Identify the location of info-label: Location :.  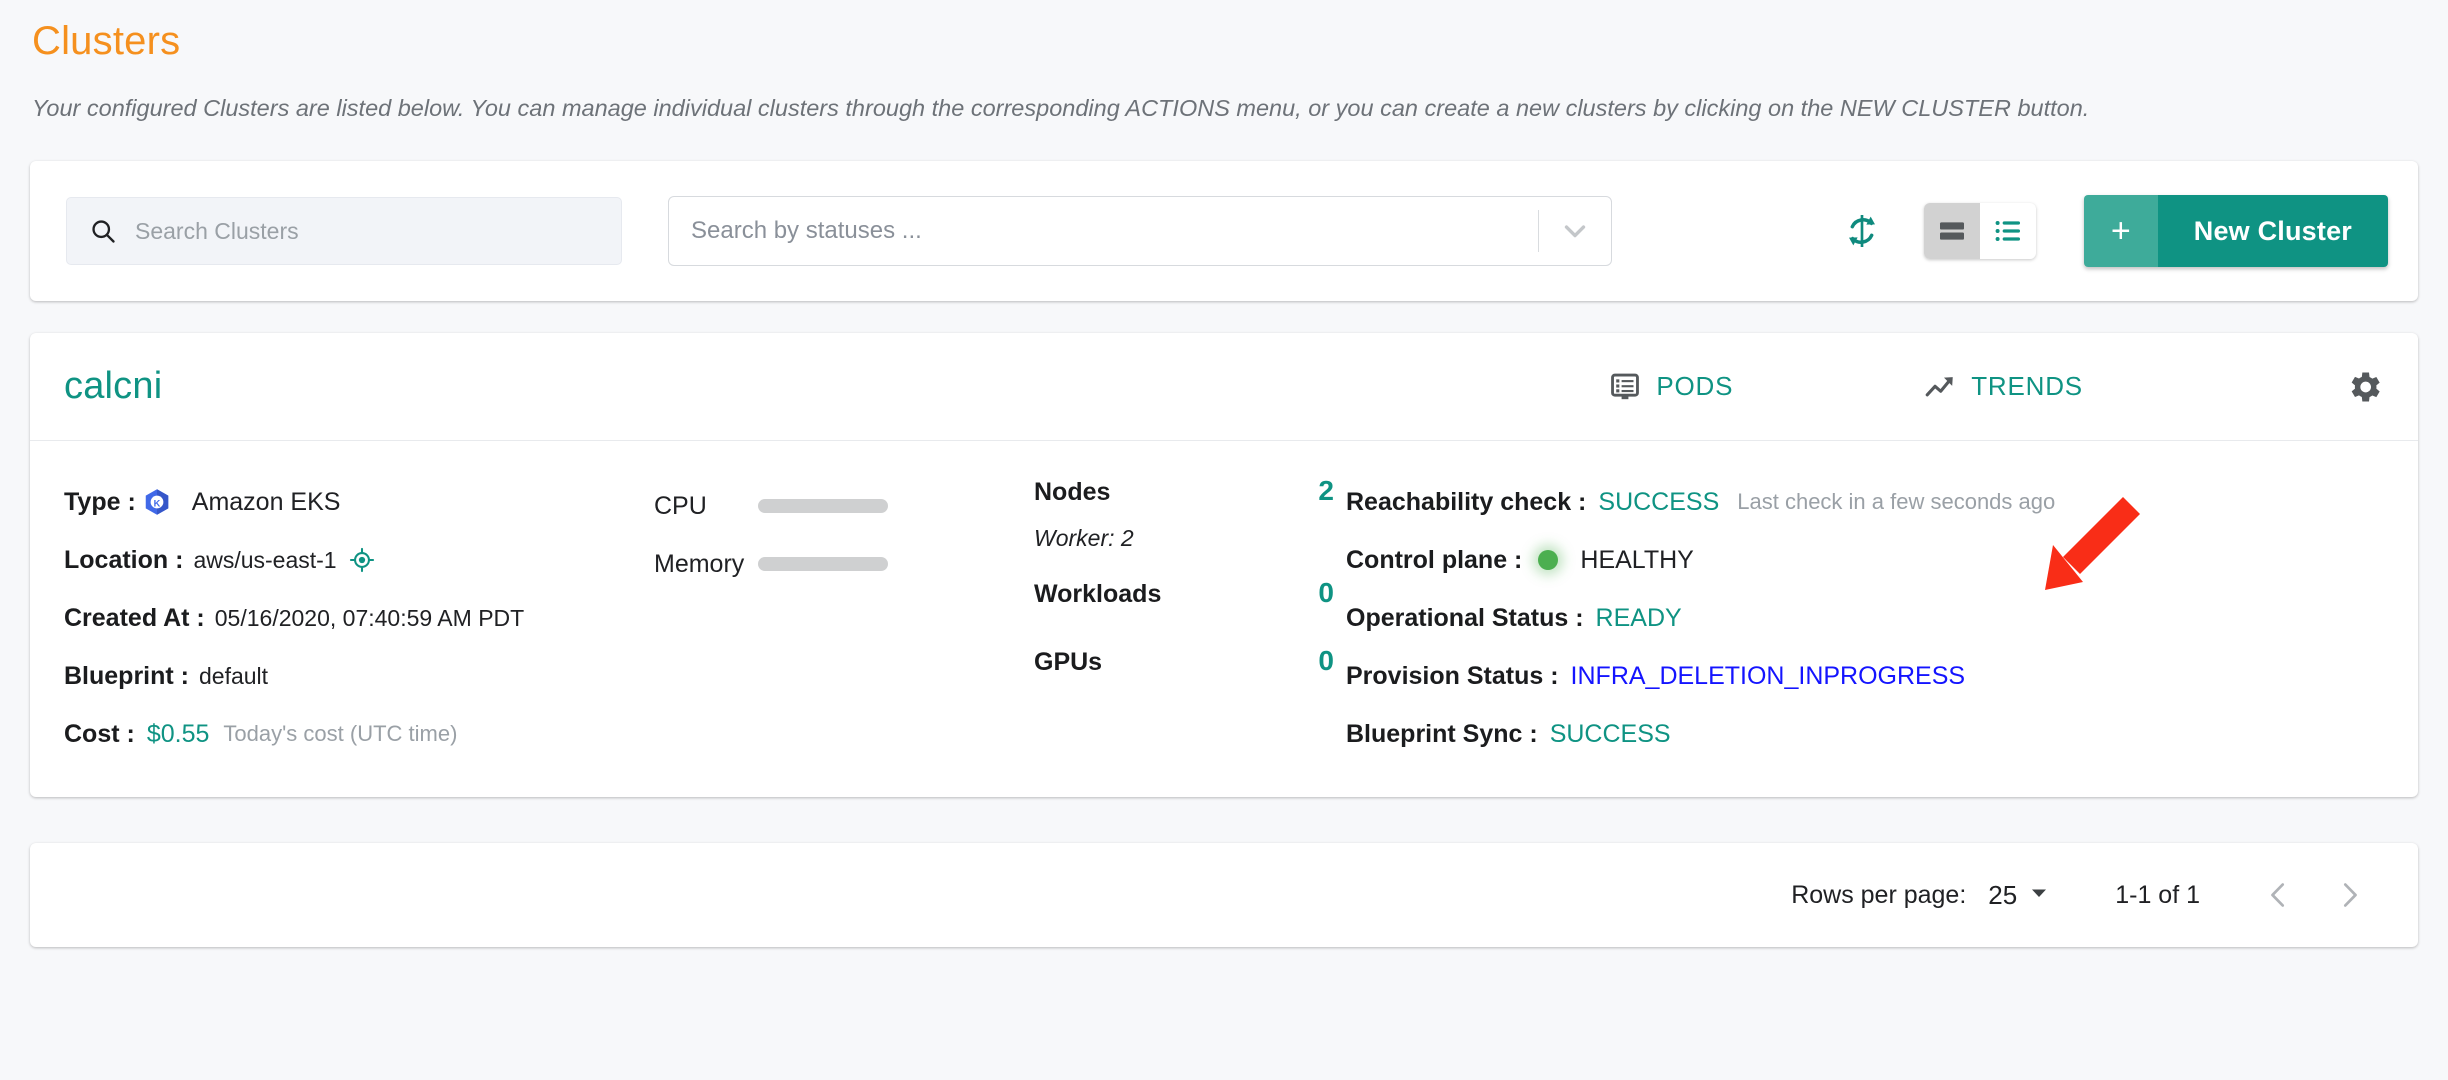
(124, 559).